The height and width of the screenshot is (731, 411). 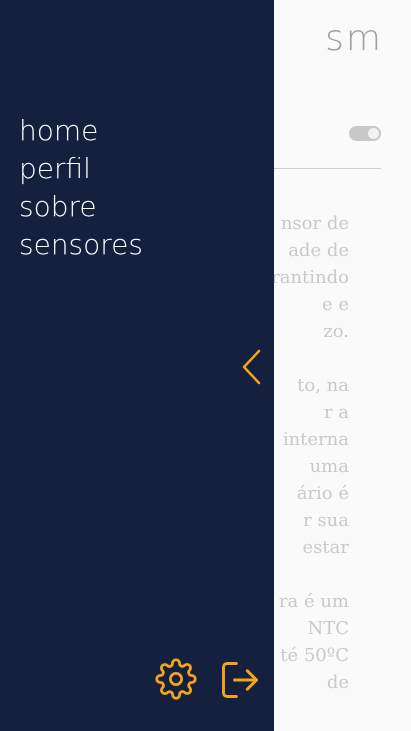 I want to click on text-line: NTC, so click(x=328, y=628).